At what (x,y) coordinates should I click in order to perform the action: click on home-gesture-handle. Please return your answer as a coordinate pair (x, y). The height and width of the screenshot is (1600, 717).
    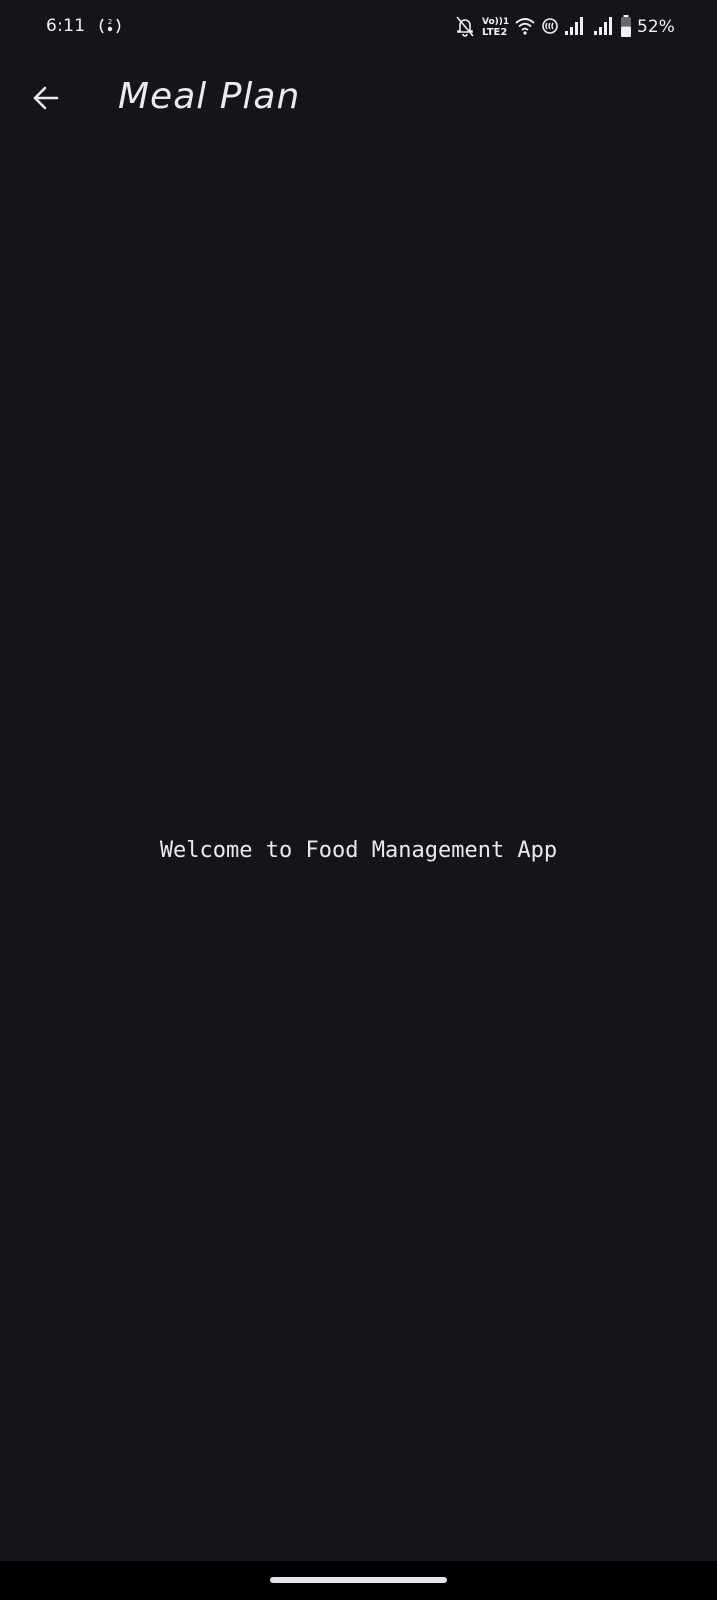
    Looking at the image, I should click on (358, 1580).